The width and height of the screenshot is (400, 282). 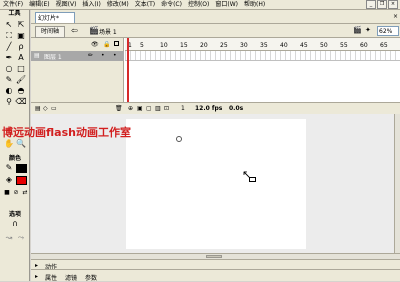 What do you see at coordinates (45, 108) in the screenshot?
I see `add-guide-icon: ◇` at bounding box center [45, 108].